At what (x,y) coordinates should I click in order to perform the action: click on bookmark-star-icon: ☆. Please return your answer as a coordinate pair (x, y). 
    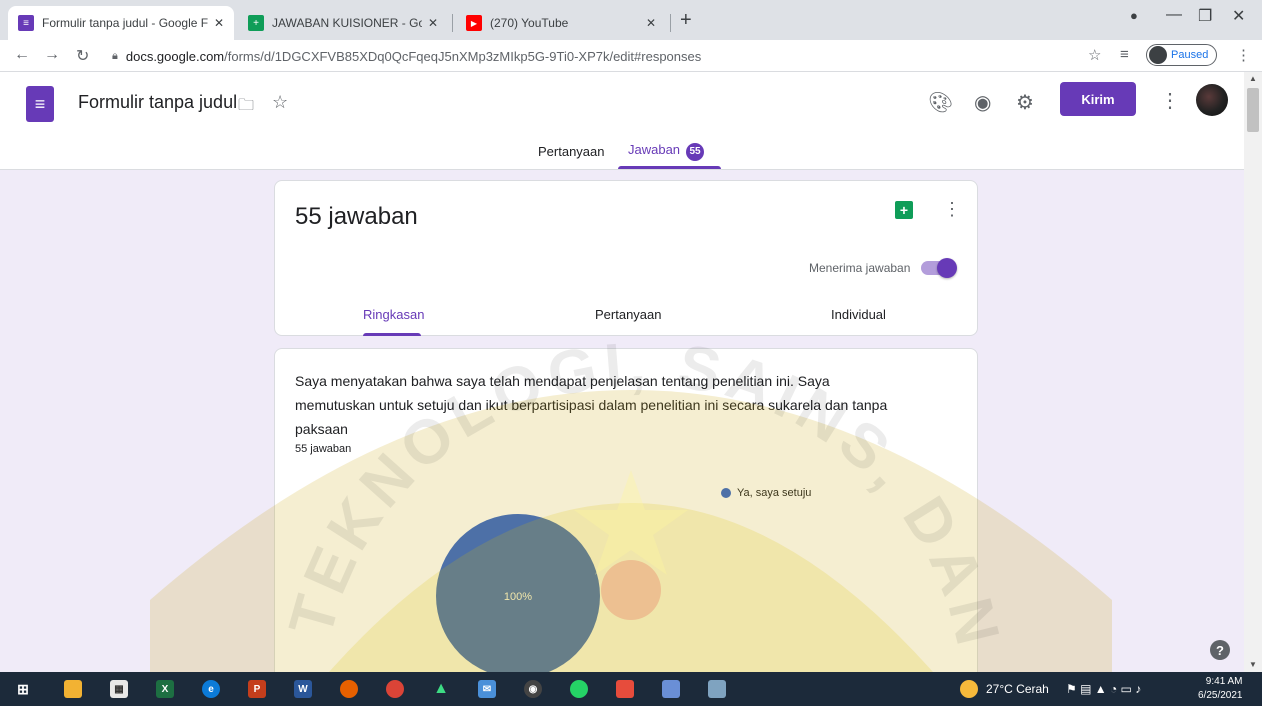
    Looking at the image, I should click on (1094, 55).